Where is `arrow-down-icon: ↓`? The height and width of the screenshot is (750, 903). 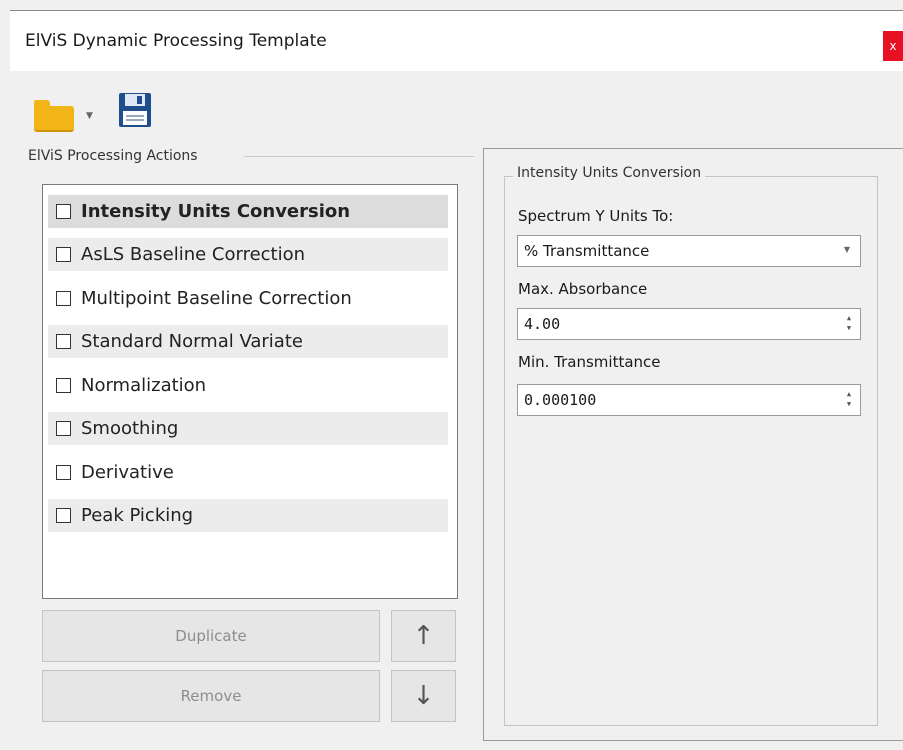
arrow-down-icon: ↓ is located at coordinates (423, 696).